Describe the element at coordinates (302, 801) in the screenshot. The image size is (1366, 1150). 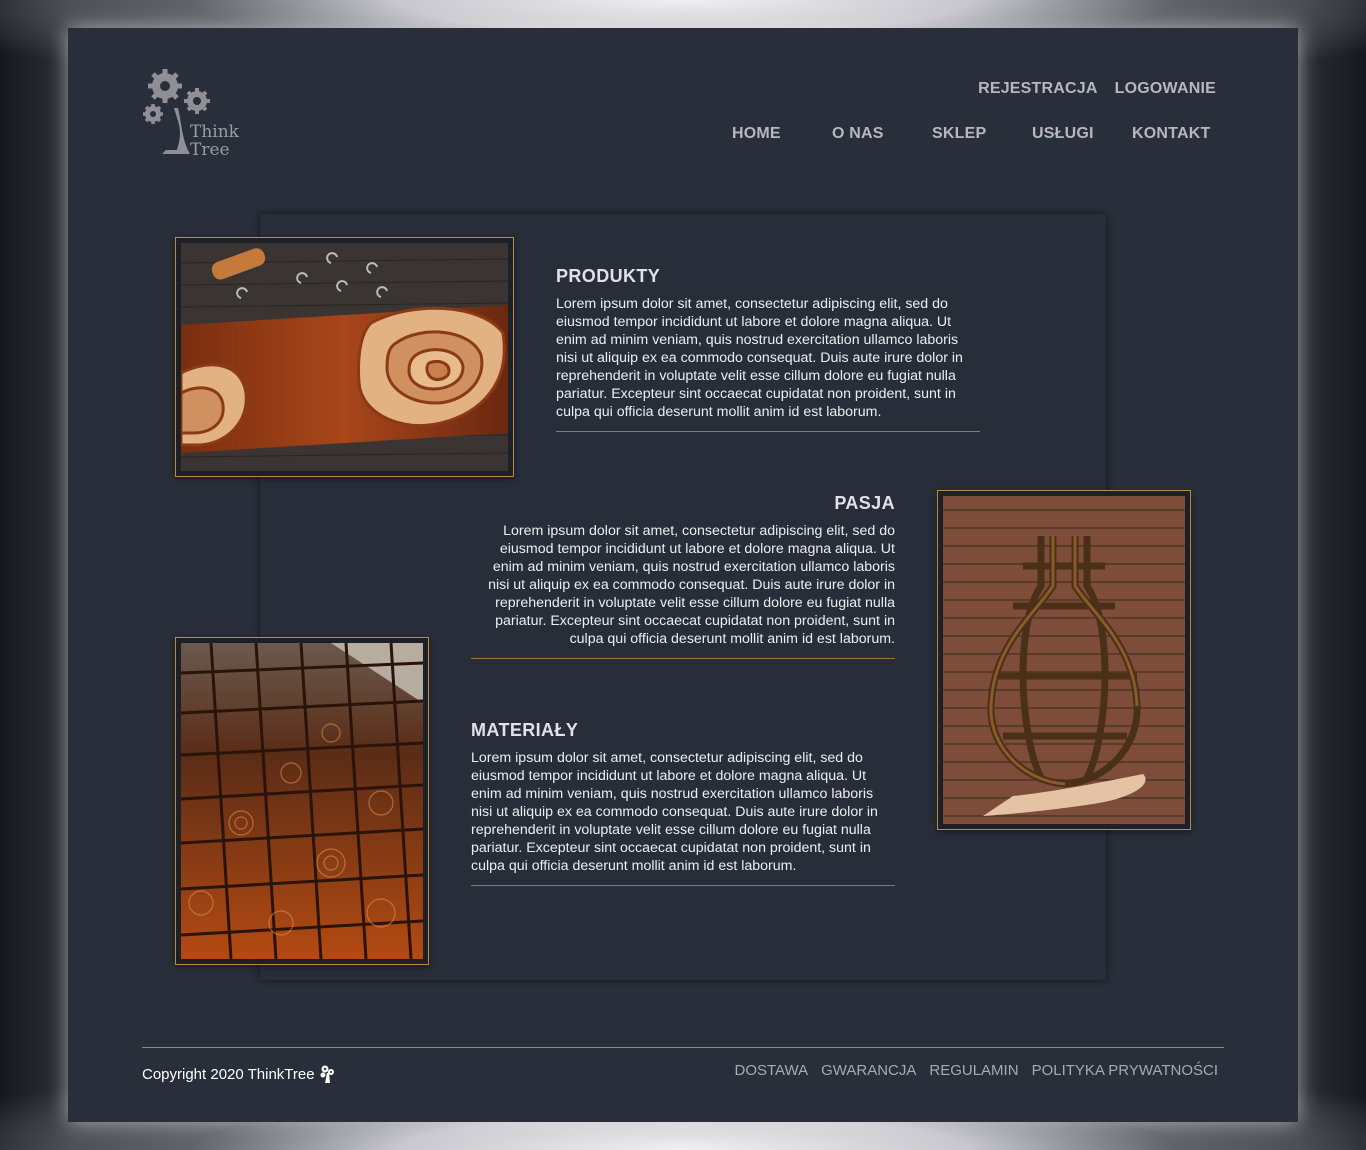
I see `wood-blocks-photo` at that location.